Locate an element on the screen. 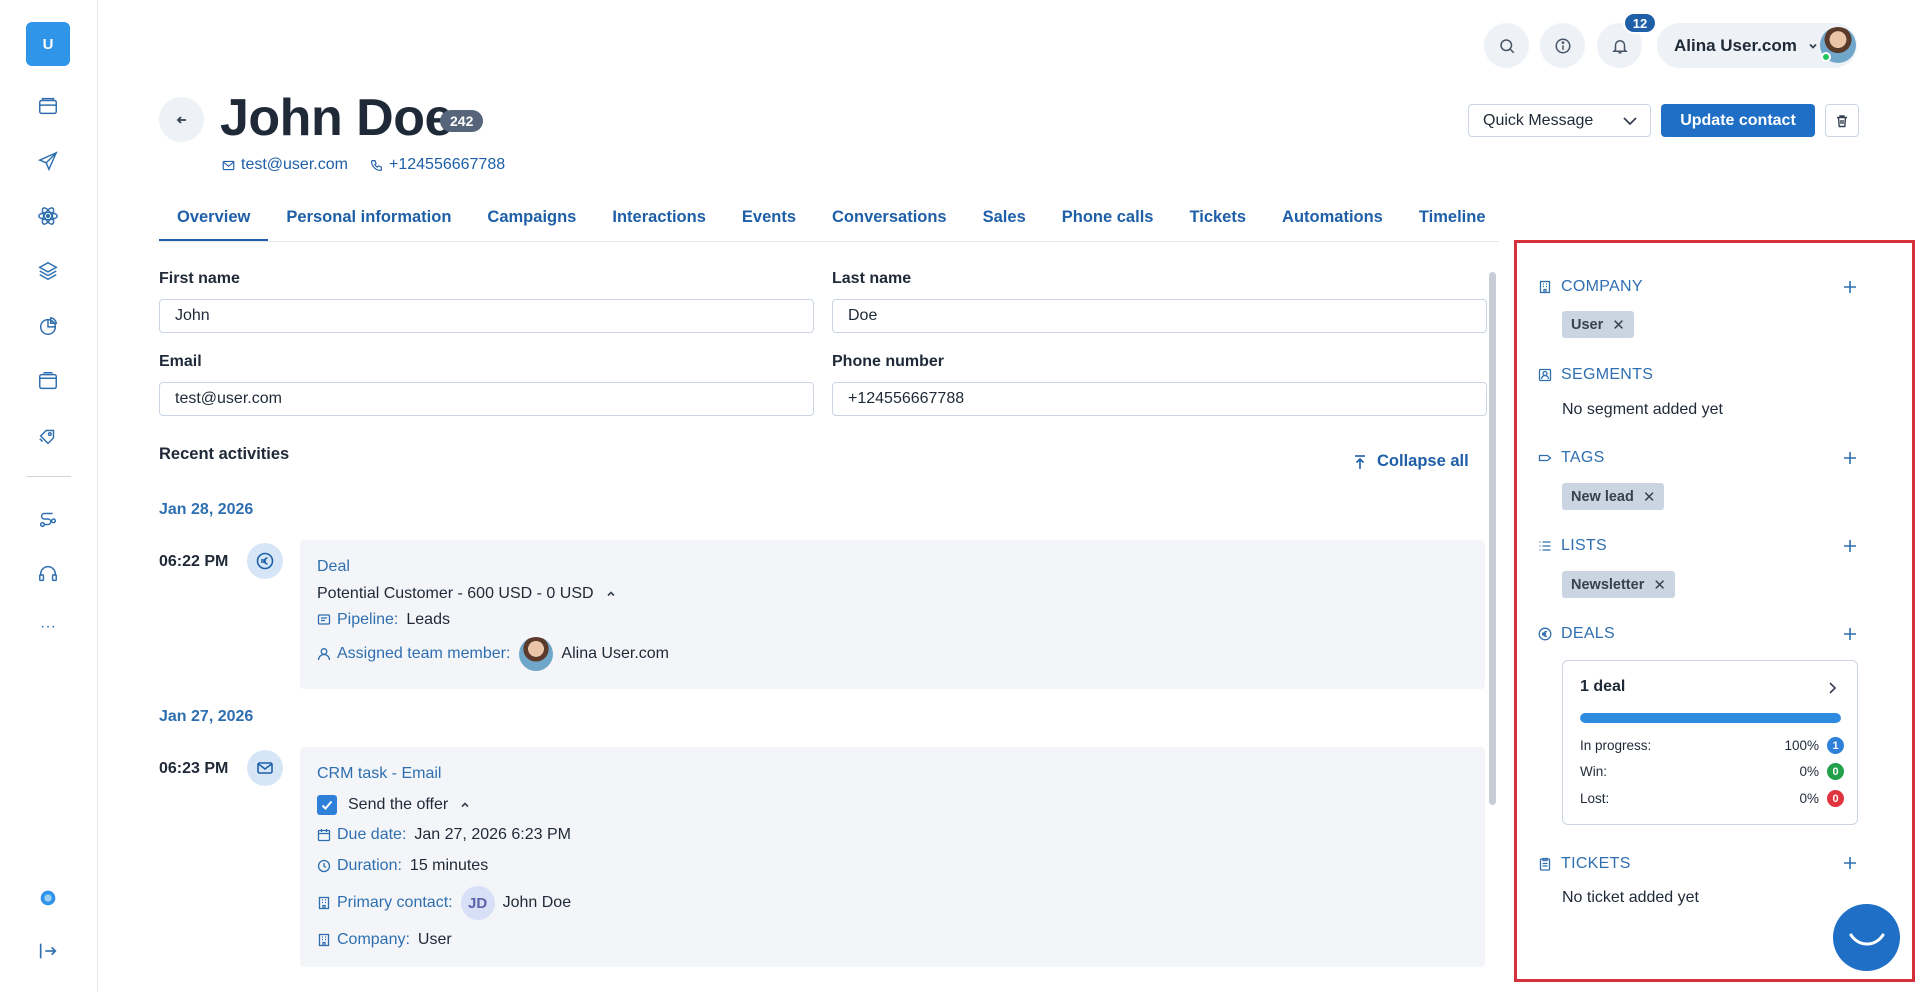  add-list-icon is located at coordinates (1850, 546).